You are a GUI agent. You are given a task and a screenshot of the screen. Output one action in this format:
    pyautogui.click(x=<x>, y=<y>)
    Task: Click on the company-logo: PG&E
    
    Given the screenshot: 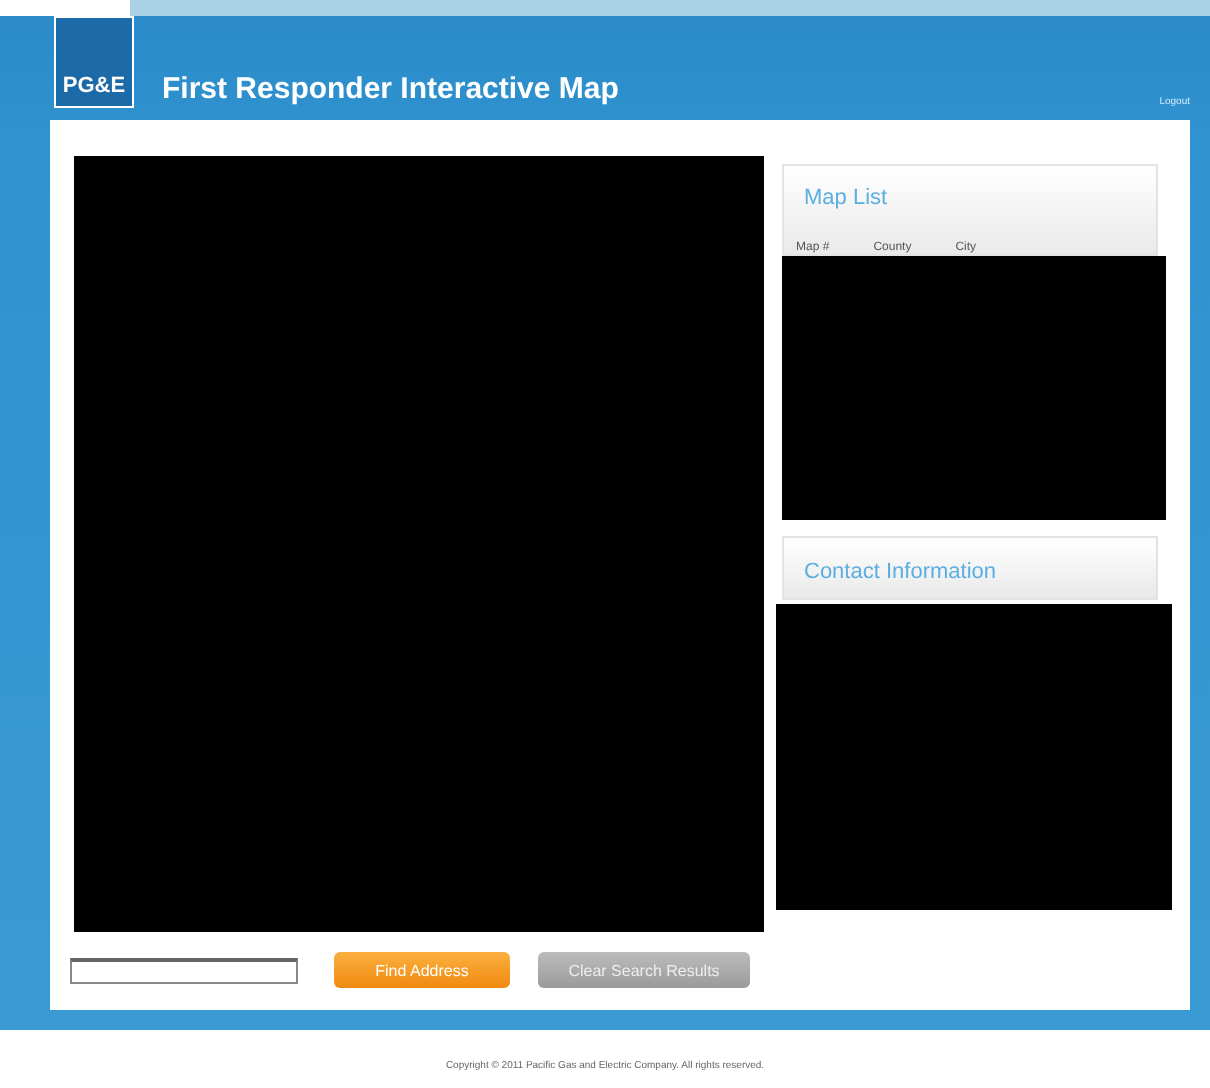 What is the action you would take?
    pyautogui.click(x=94, y=62)
    